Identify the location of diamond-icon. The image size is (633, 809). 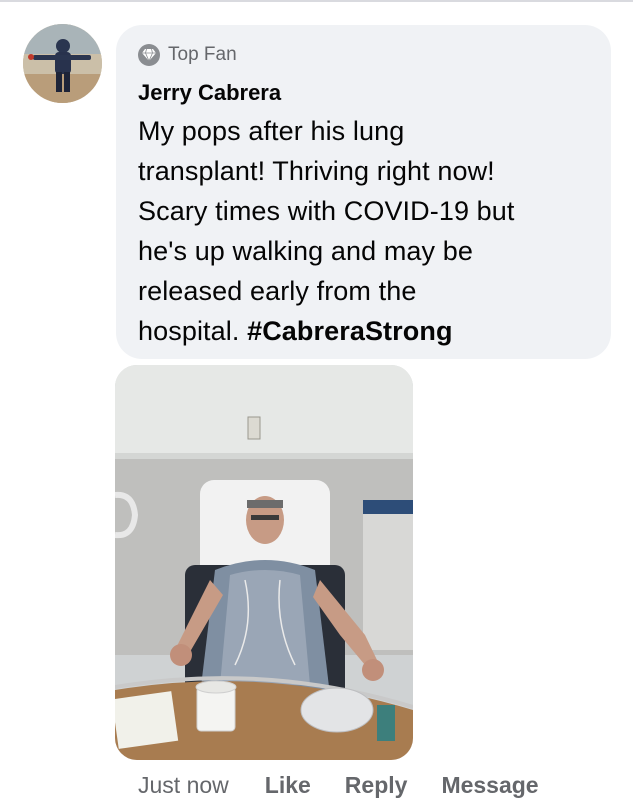
(149, 55).